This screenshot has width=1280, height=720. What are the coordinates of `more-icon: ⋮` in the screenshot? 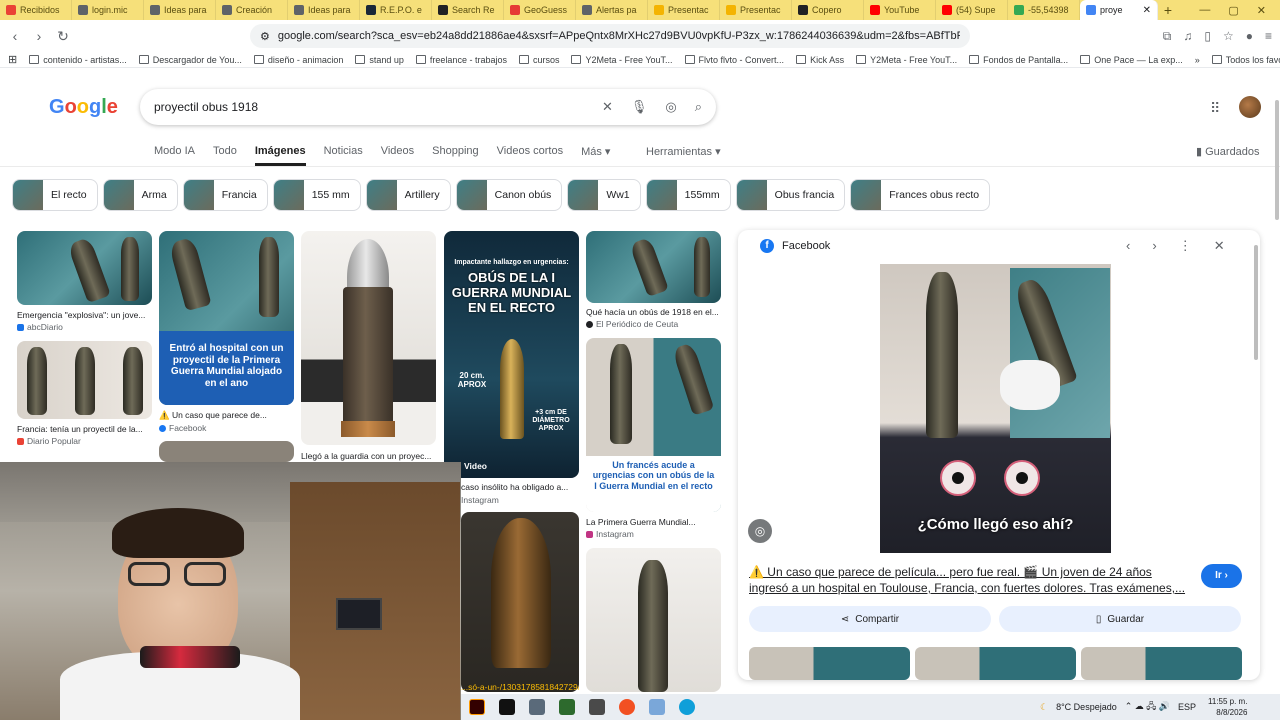 It's located at (1185, 246).